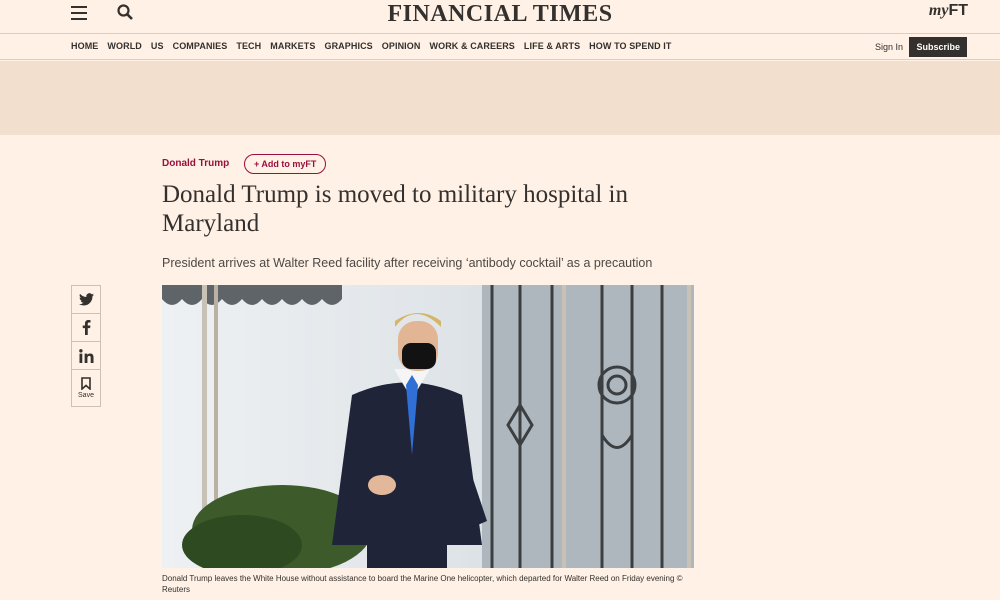 This screenshot has height=600, width=1000. I want to click on nav-opinion: OPINION, so click(401, 46).